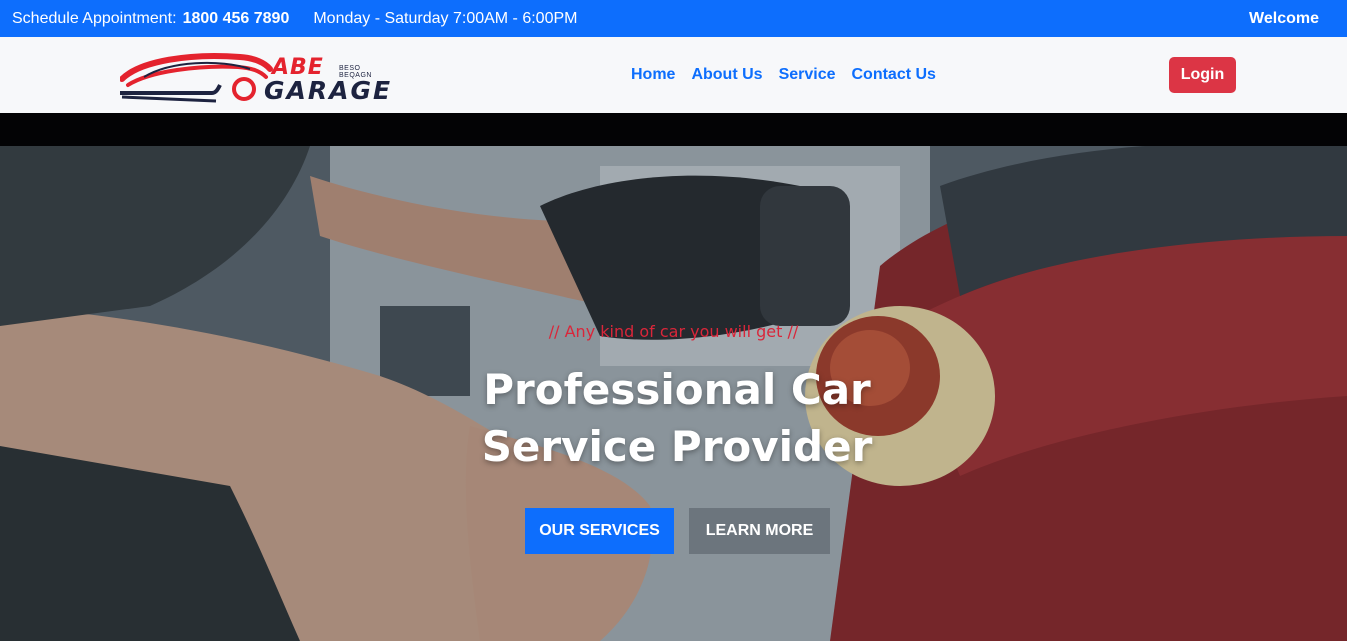 This screenshot has height=641, width=1347. I want to click on site-logo: ABE BESO BEQAGN GARAGE, so click(257, 77).